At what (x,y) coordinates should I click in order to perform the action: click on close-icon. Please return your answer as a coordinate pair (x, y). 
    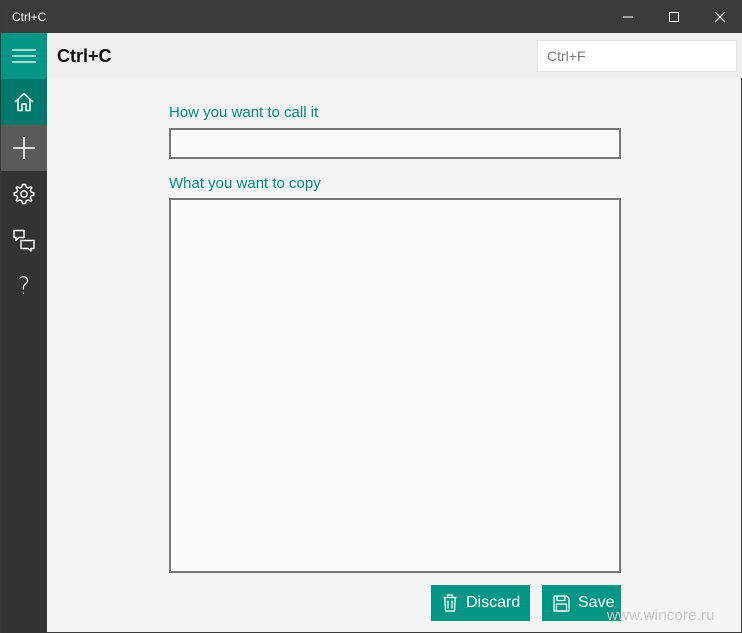
    Looking at the image, I should click on (720, 17).